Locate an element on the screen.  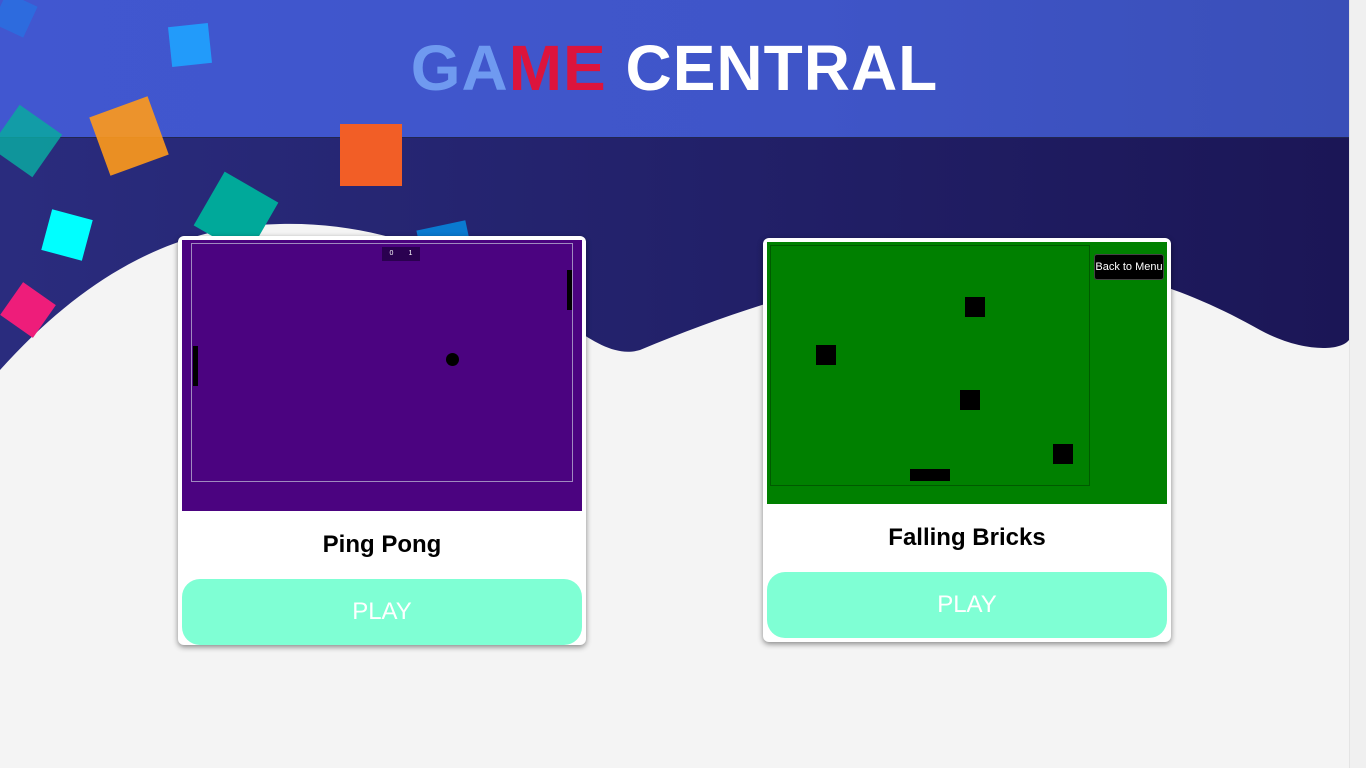
pong-paddle-right is located at coordinates (569, 290).